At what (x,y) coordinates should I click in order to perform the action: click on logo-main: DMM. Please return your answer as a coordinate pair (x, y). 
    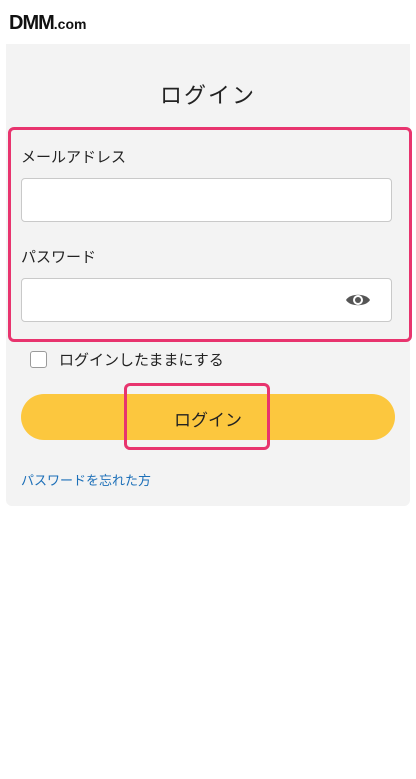
    Looking at the image, I should click on (32, 23).